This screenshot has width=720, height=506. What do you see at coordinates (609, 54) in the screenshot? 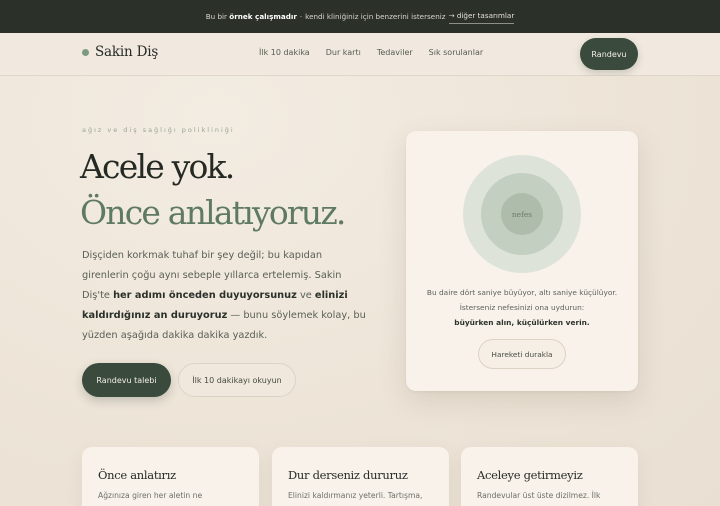
I see `appointment-button: Randevu` at bounding box center [609, 54].